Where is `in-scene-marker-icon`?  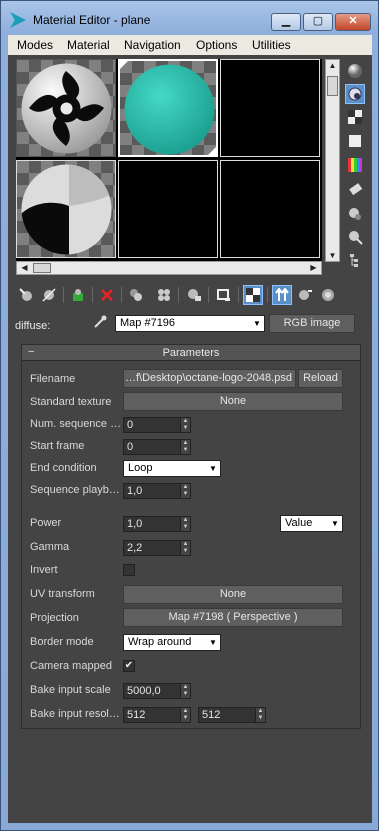
in-scene-marker-icon is located at coordinates (212, 151).